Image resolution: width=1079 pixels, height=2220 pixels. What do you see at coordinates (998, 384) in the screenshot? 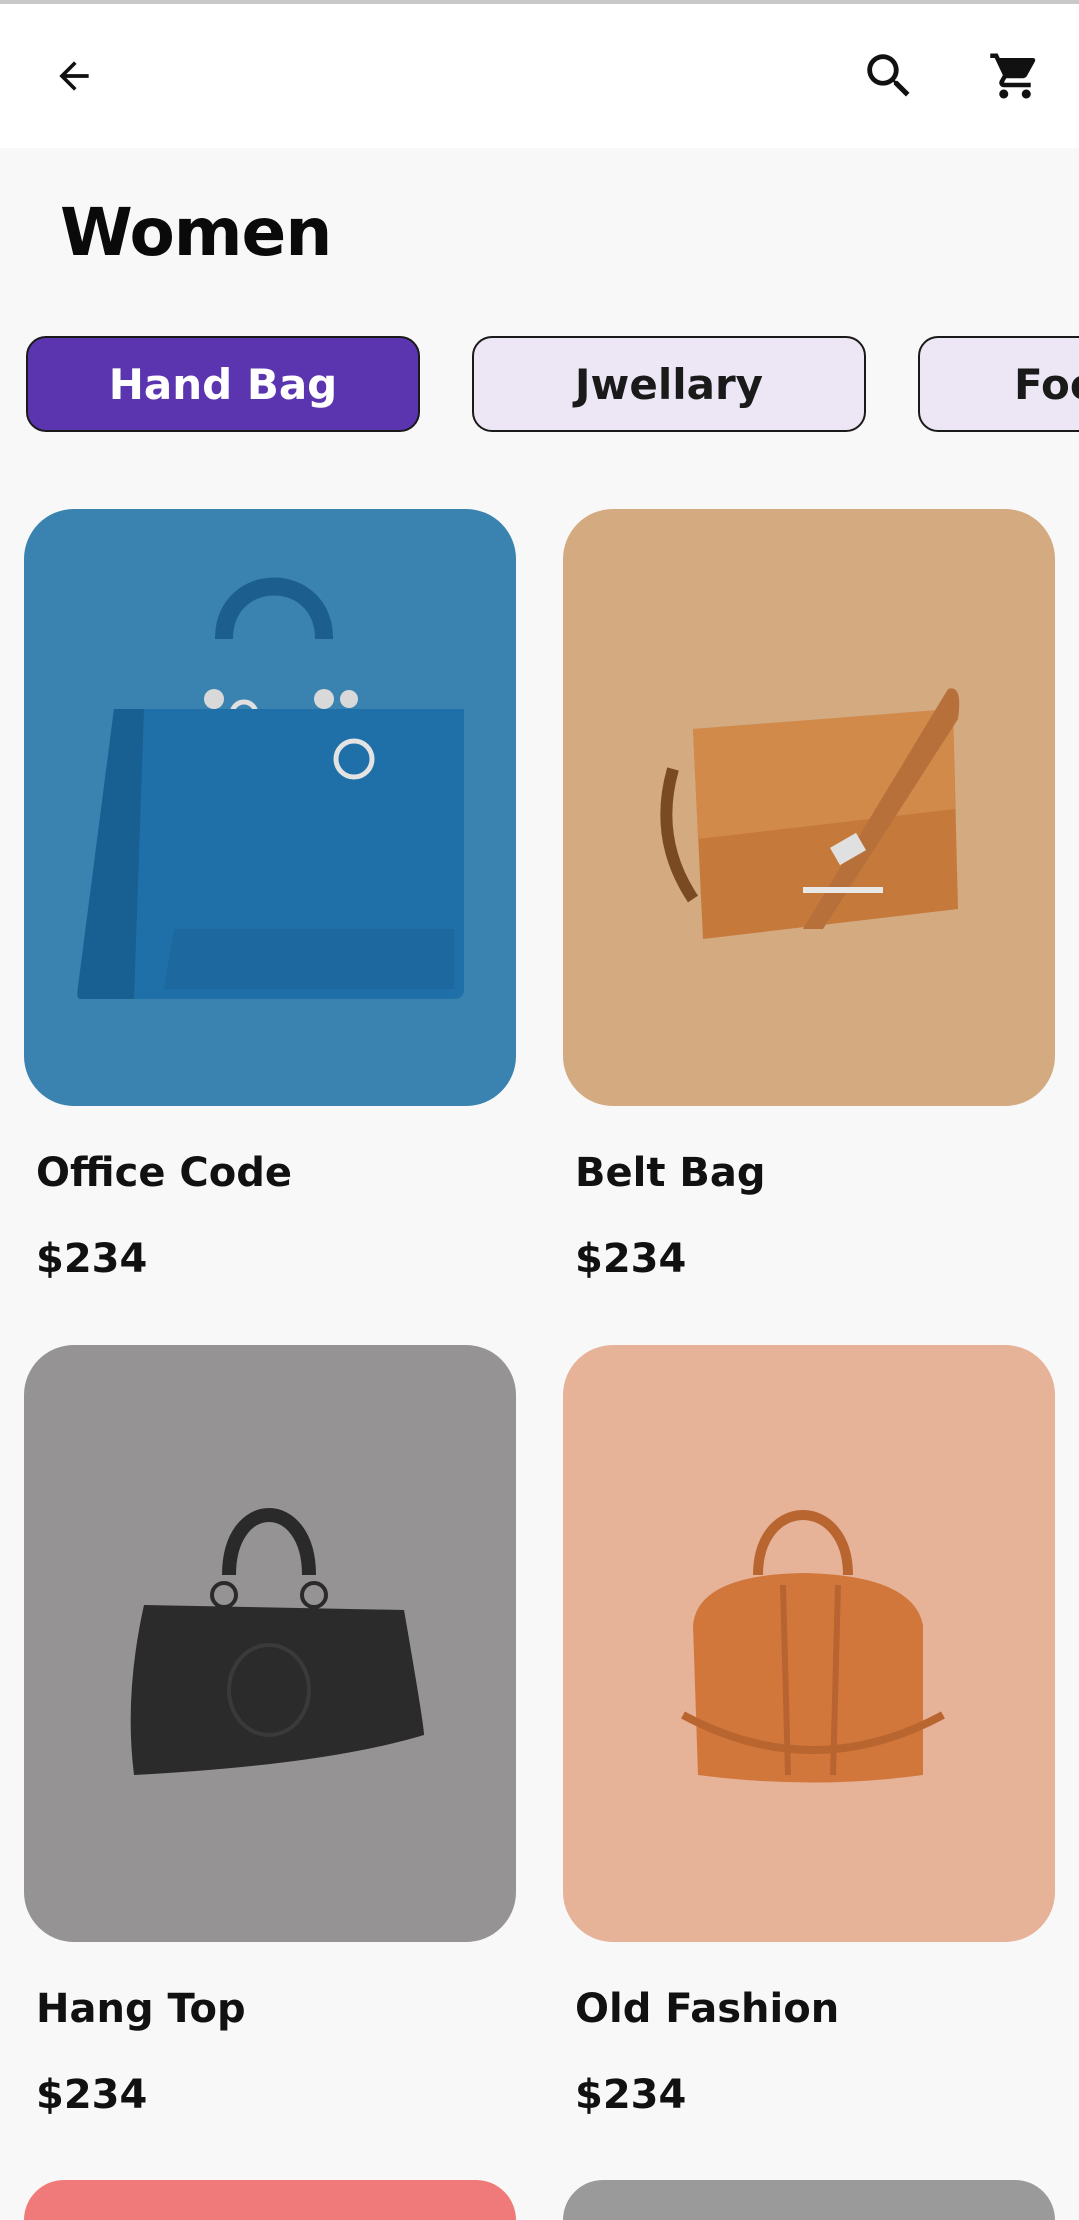
I see `category-chip-foo: Foo` at bounding box center [998, 384].